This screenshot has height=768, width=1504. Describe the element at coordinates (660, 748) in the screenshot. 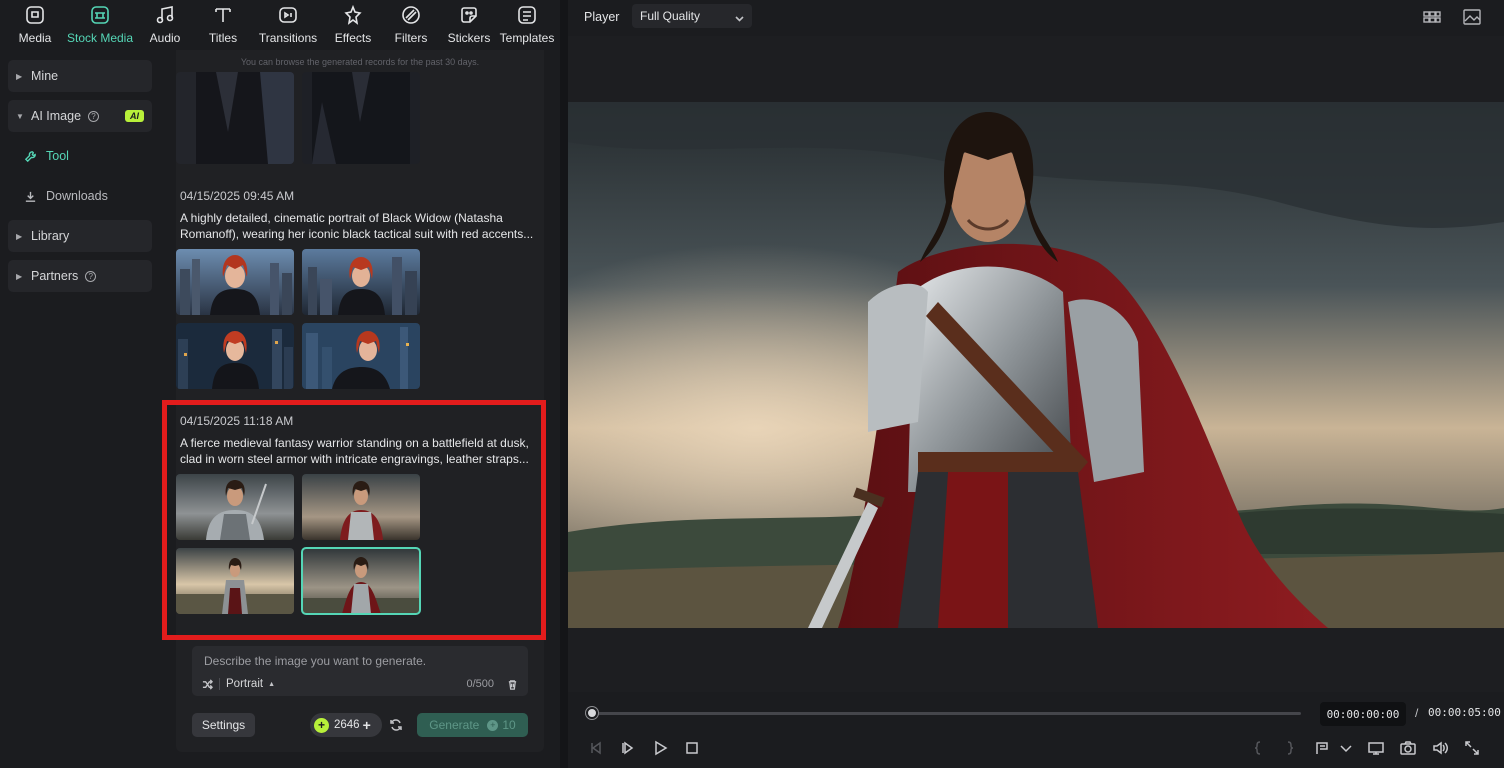

I see `play-button` at that location.